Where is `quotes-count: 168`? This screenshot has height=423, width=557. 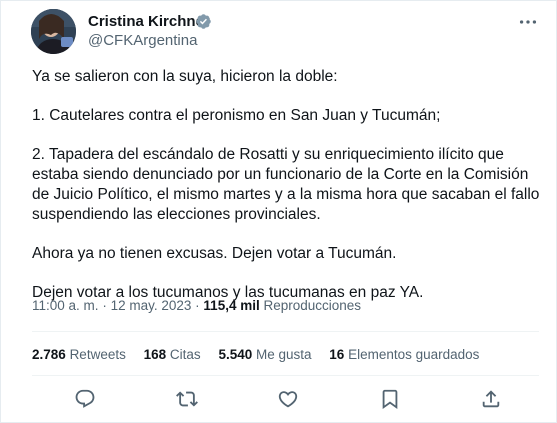
quotes-count: 168 is located at coordinates (155, 354).